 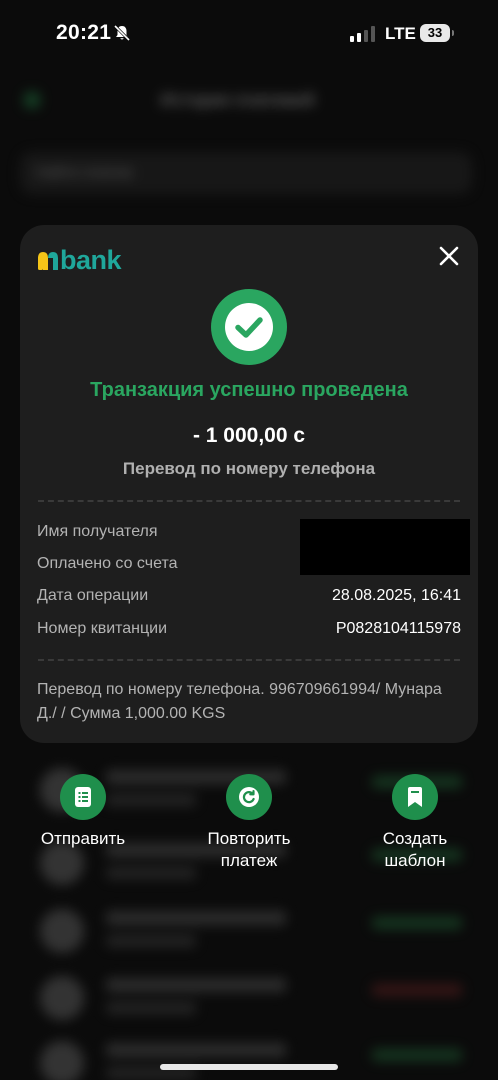 What do you see at coordinates (32, 100) in the screenshot?
I see `back-icon` at bounding box center [32, 100].